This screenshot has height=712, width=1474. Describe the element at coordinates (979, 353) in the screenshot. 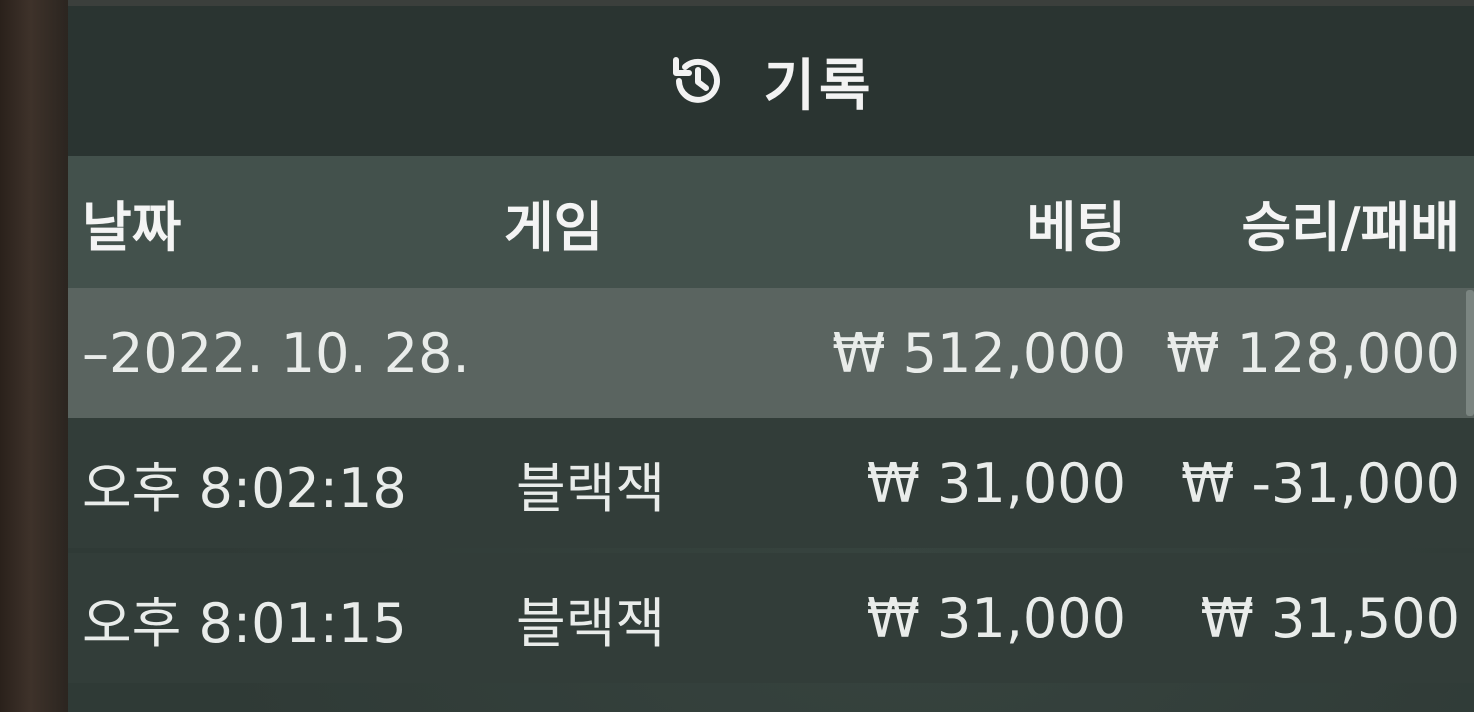

I see `group-bet-total: ₩ 512,000` at that location.